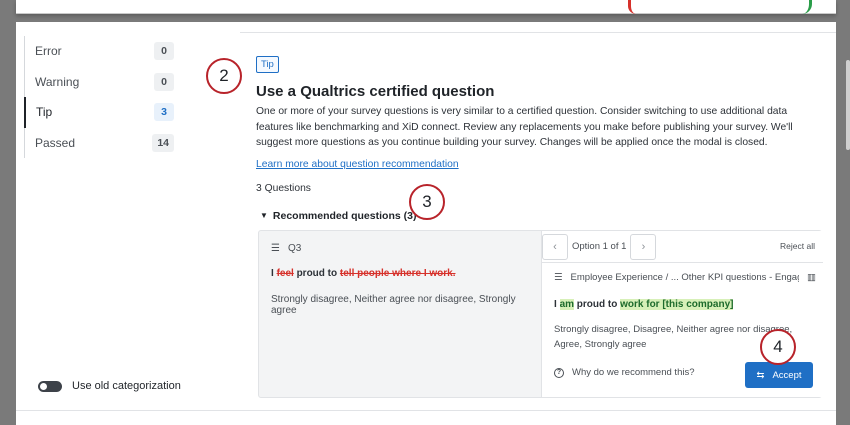 The width and height of the screenshot is (850, 425). What do you see at coordinates (542, 216) in the screenshot?
I see `recommended-questions-toggle: ▼ Recommended questions (3)` at bounding box center [542, 216].